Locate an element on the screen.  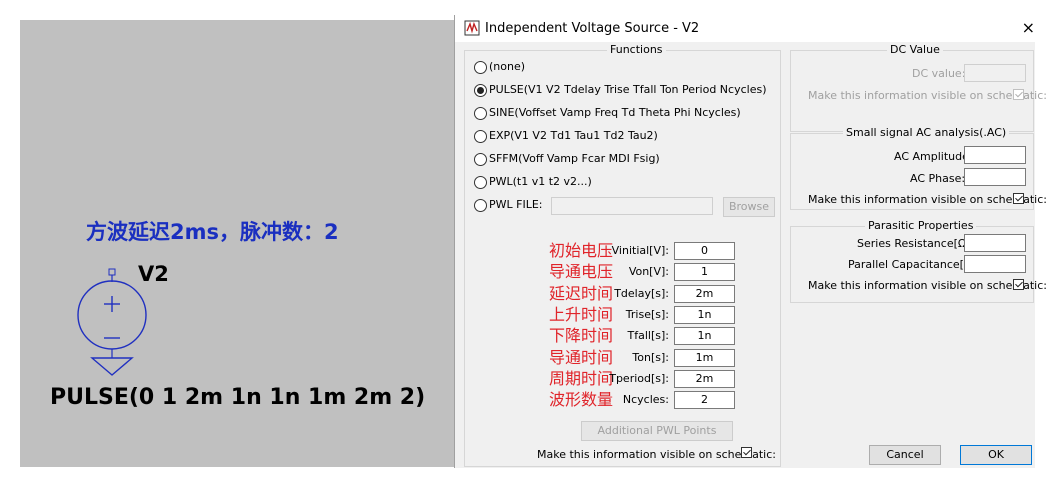
function-radio-label-6: PWL FILE: is located at coordinates (516, 204).